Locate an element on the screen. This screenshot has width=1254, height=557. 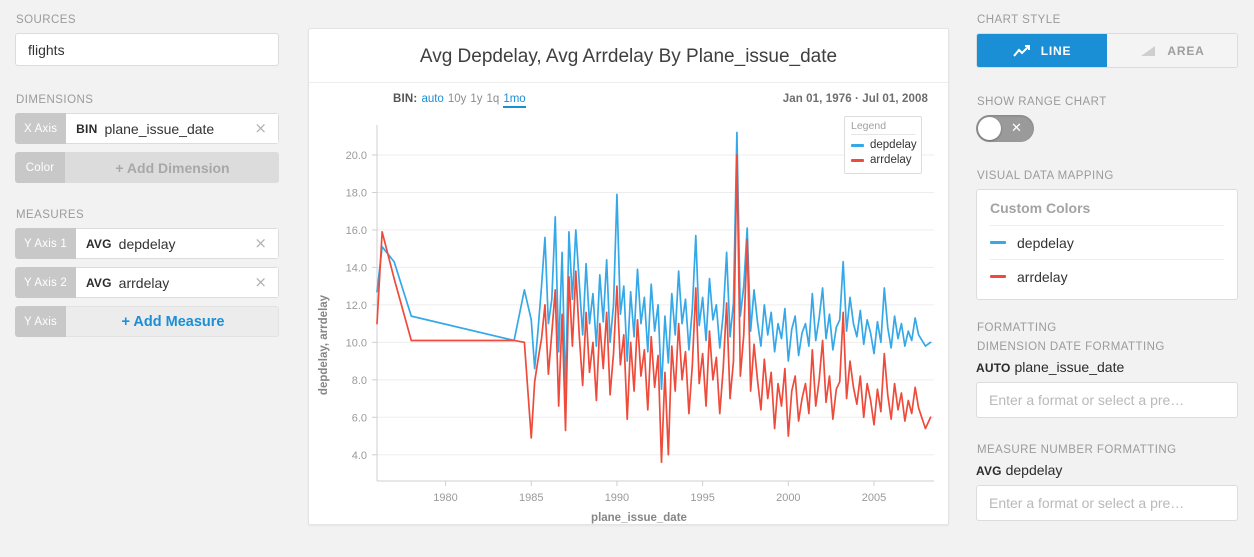
measure-number-formatting-label: MEASURE NUMBER FORMATTING is located at coordinates (1077, 450).